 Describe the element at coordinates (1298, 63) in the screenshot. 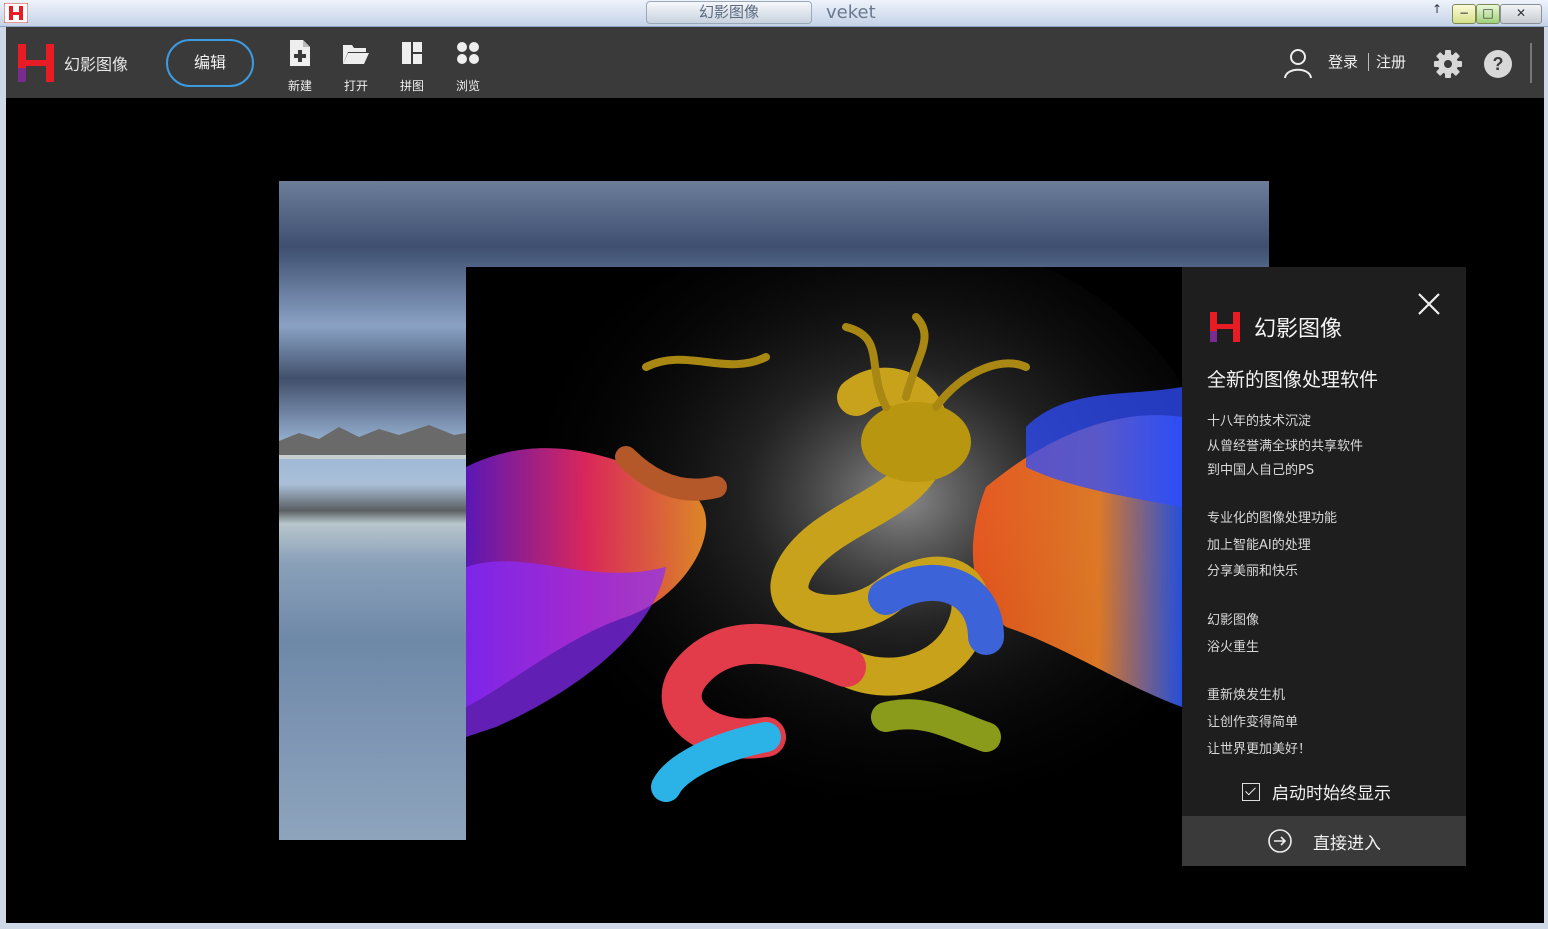

I see `user-icon` at that location.